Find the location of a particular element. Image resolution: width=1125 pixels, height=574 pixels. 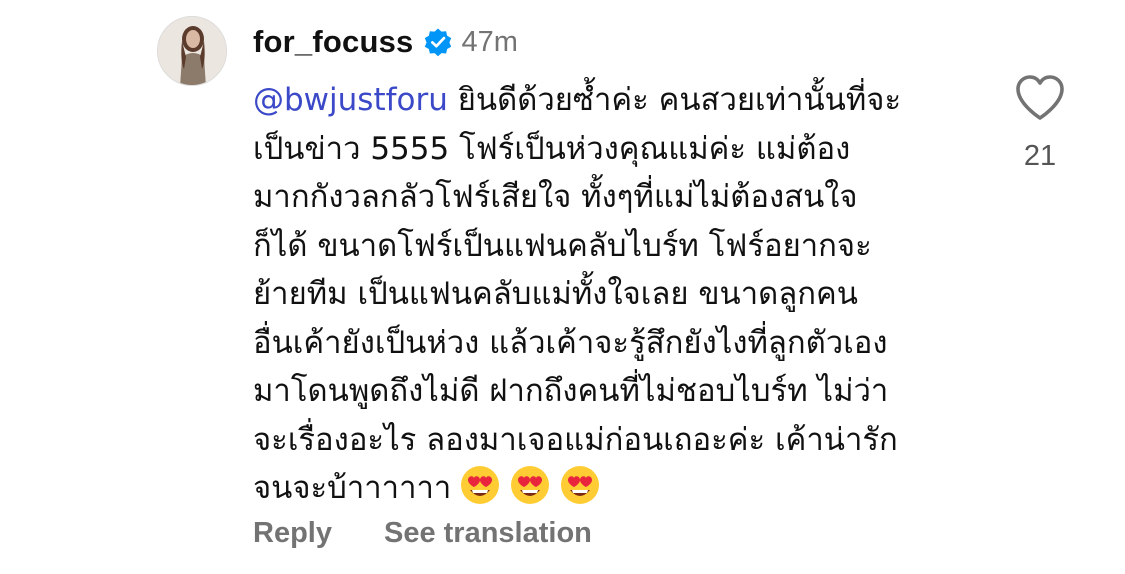

comment-actions: Reply See translation is located at coordinates (422, 533).